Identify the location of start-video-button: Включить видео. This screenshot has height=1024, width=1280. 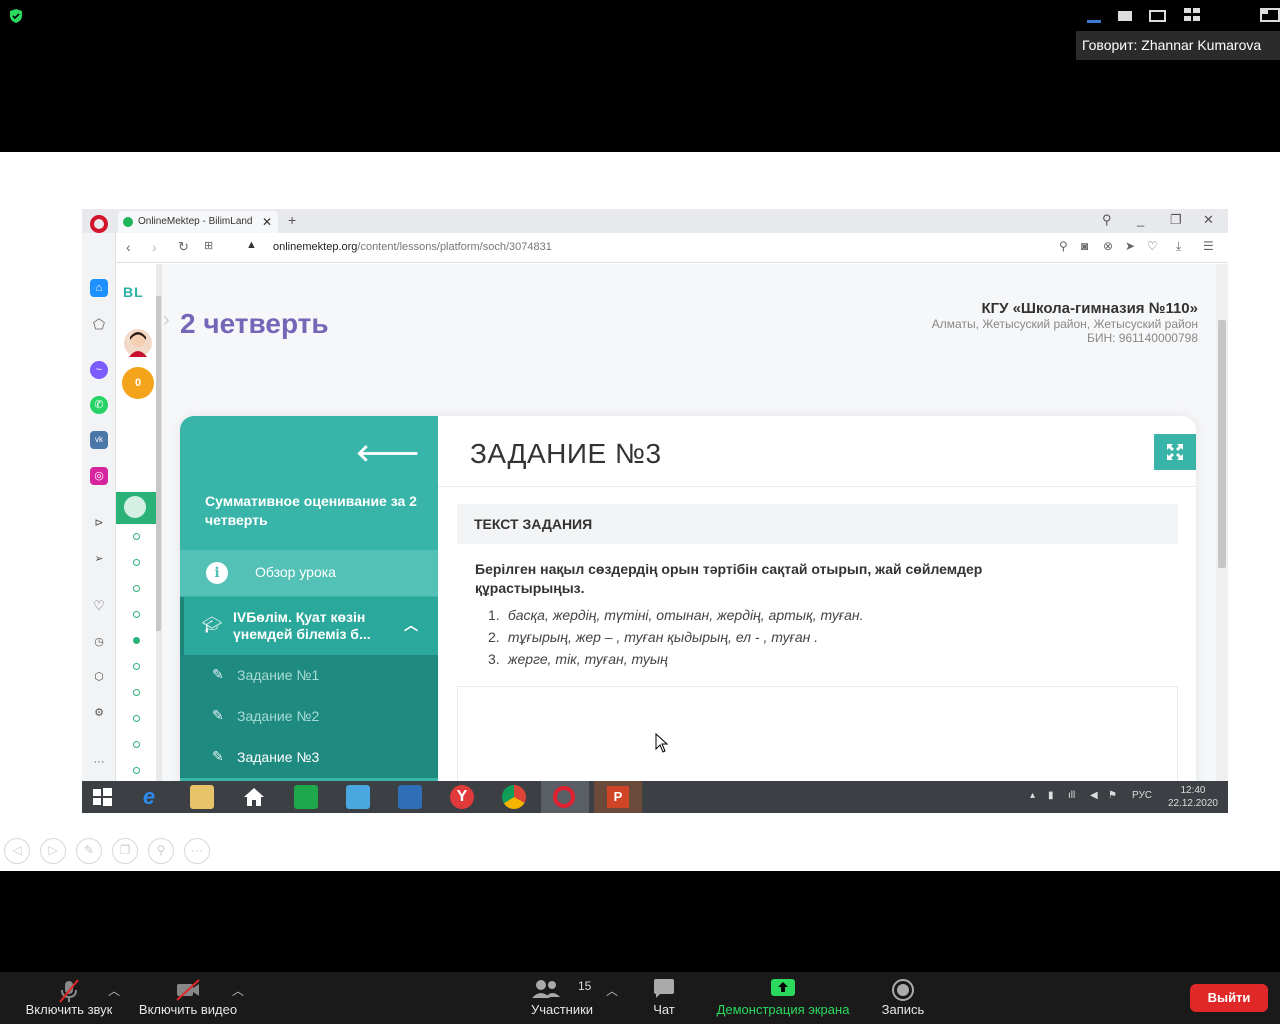
(188, 998).